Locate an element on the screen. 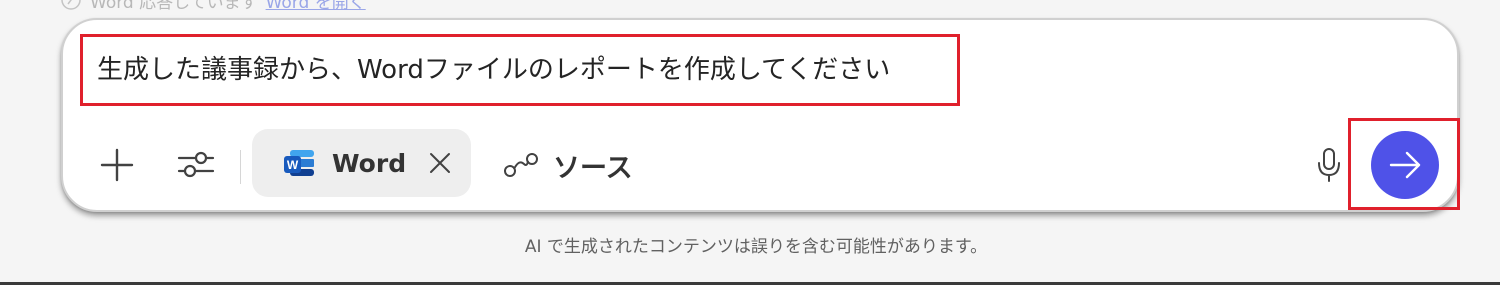 The image size is (1500, 285). send-highlight-box is located at coordinates (1404, 164).